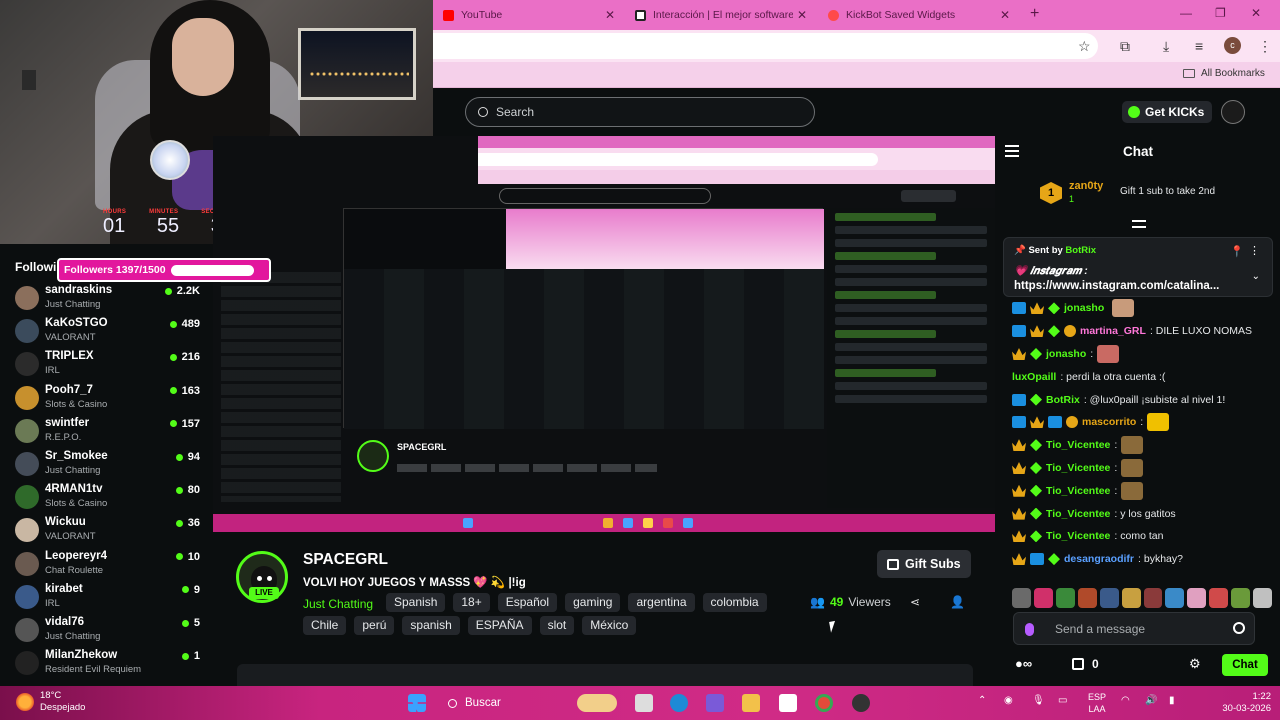 The height and width of the screenshot is (720, 1280). I want to click on channel-points-icon: ●∞, so click(1023, 663).